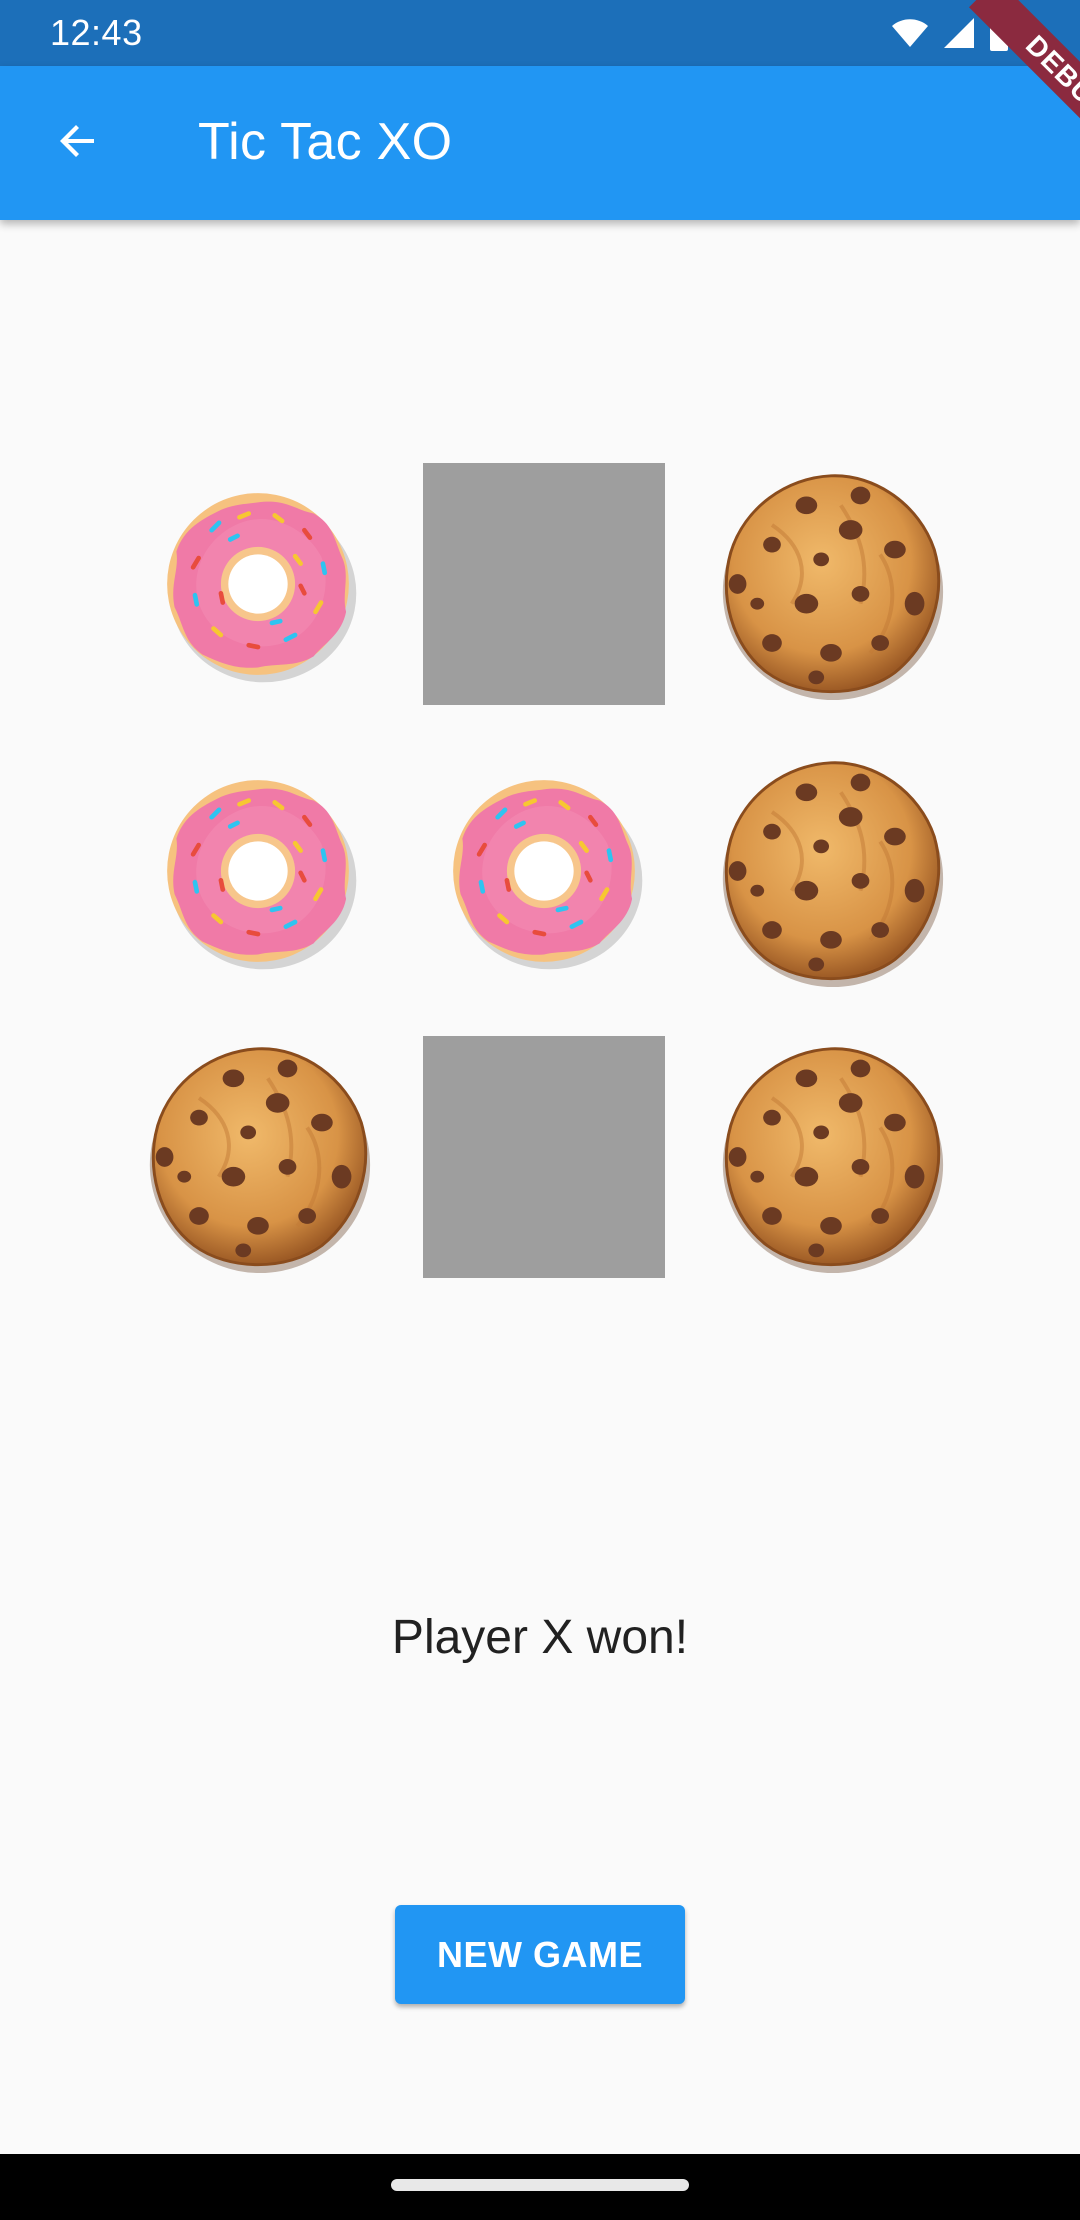 The height and width of the screenshot is (2220, 1080). I want to click on arrow-back-icon, so click(77, 141).